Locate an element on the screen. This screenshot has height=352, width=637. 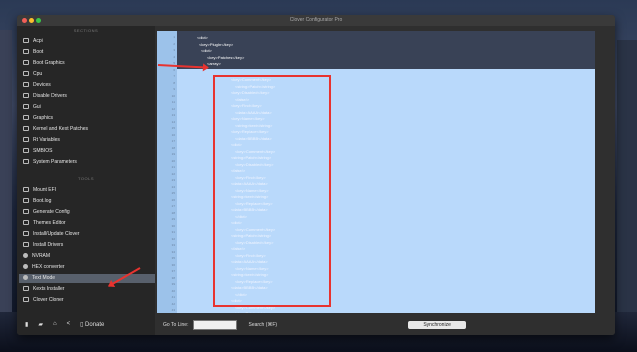
synchronize-button: Synchronize is located at coordinates (437, 325).